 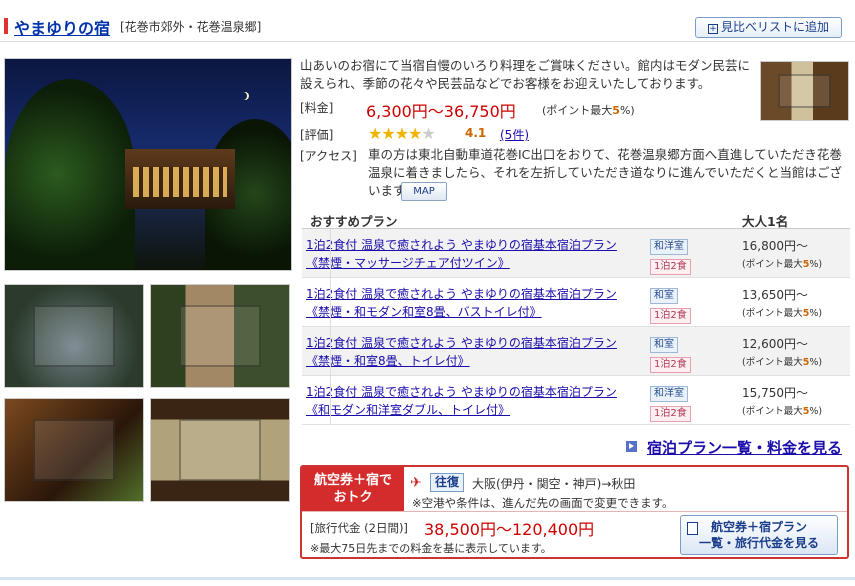 I want to click on header-accent-bar, so click(x=6, y=26).